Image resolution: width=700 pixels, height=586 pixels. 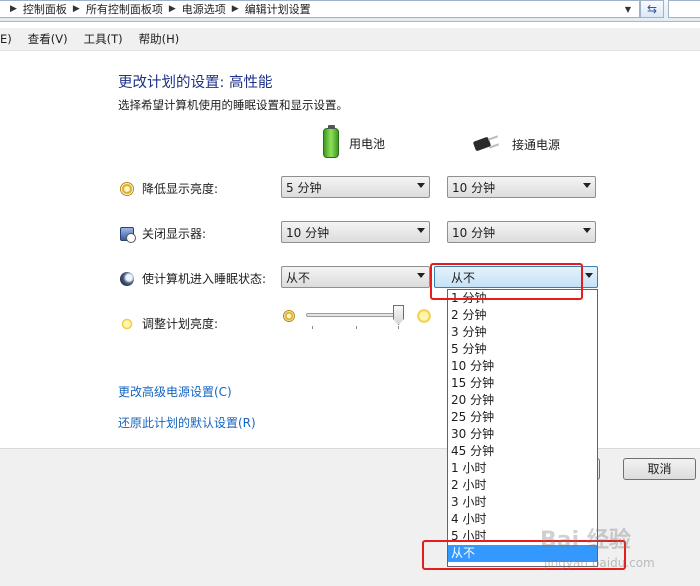 I want to click on menu-help: 帮助(H), so click(x=159, y=39).